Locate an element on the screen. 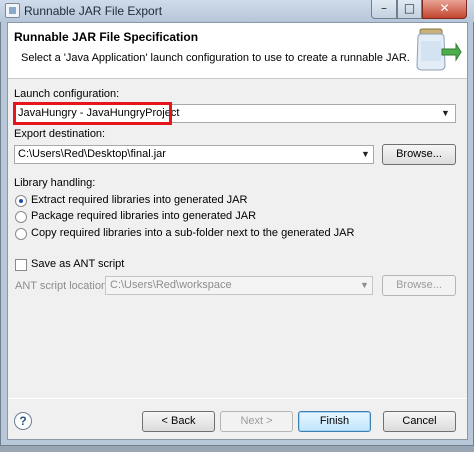 The height and width of the screenshot is (452, 474). radio-copy-libraries is located at coordinates (21, 234).